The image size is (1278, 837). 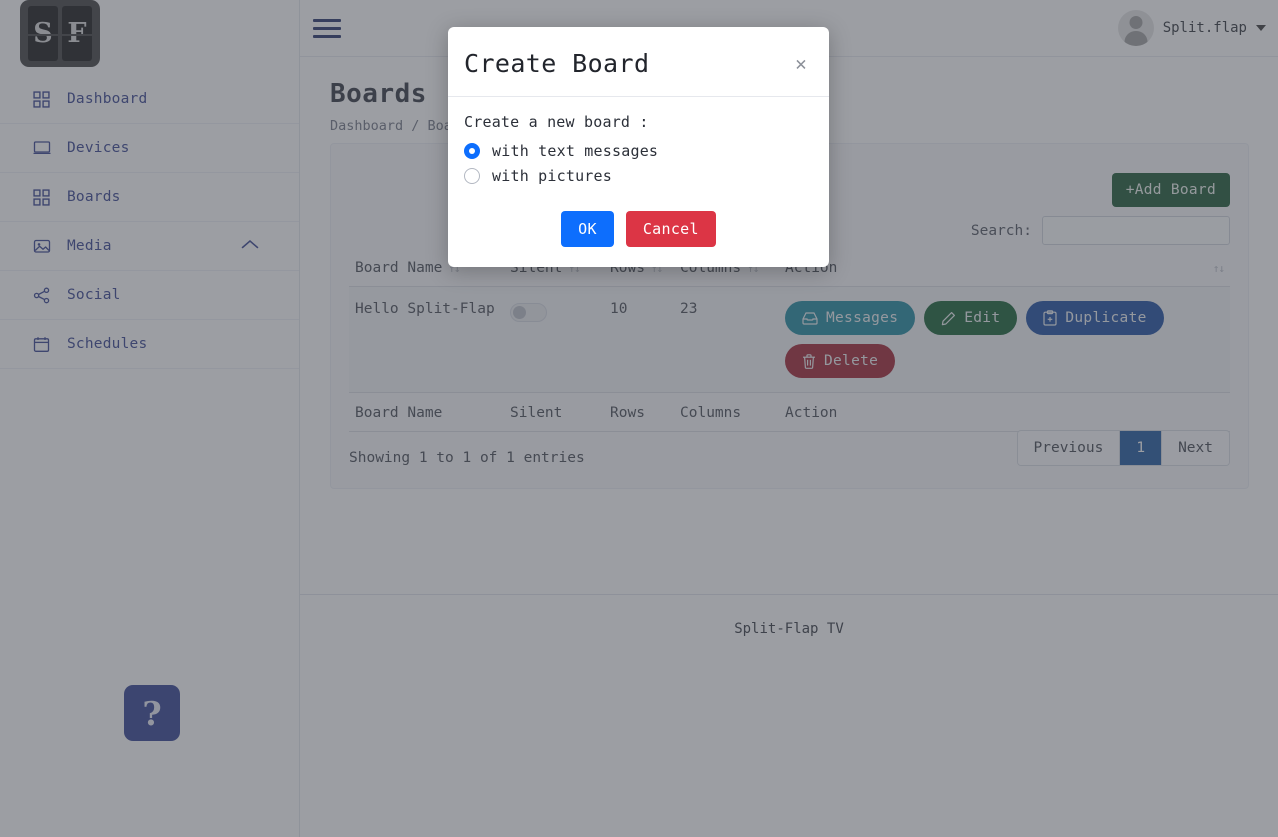 I want to click on ok-button: OK, so click(x=587, y=229).